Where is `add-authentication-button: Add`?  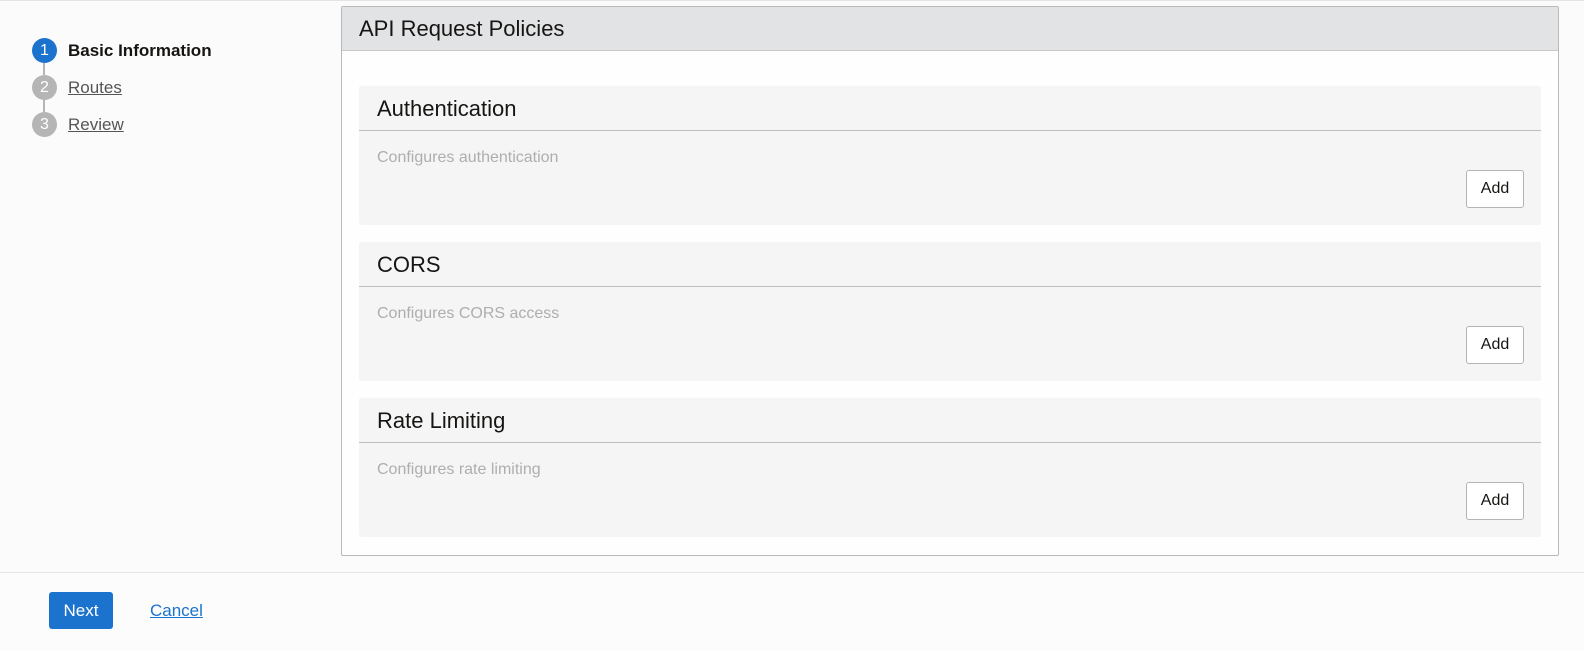 add-authentication-button: Add is located at coordinates (1495, 189).